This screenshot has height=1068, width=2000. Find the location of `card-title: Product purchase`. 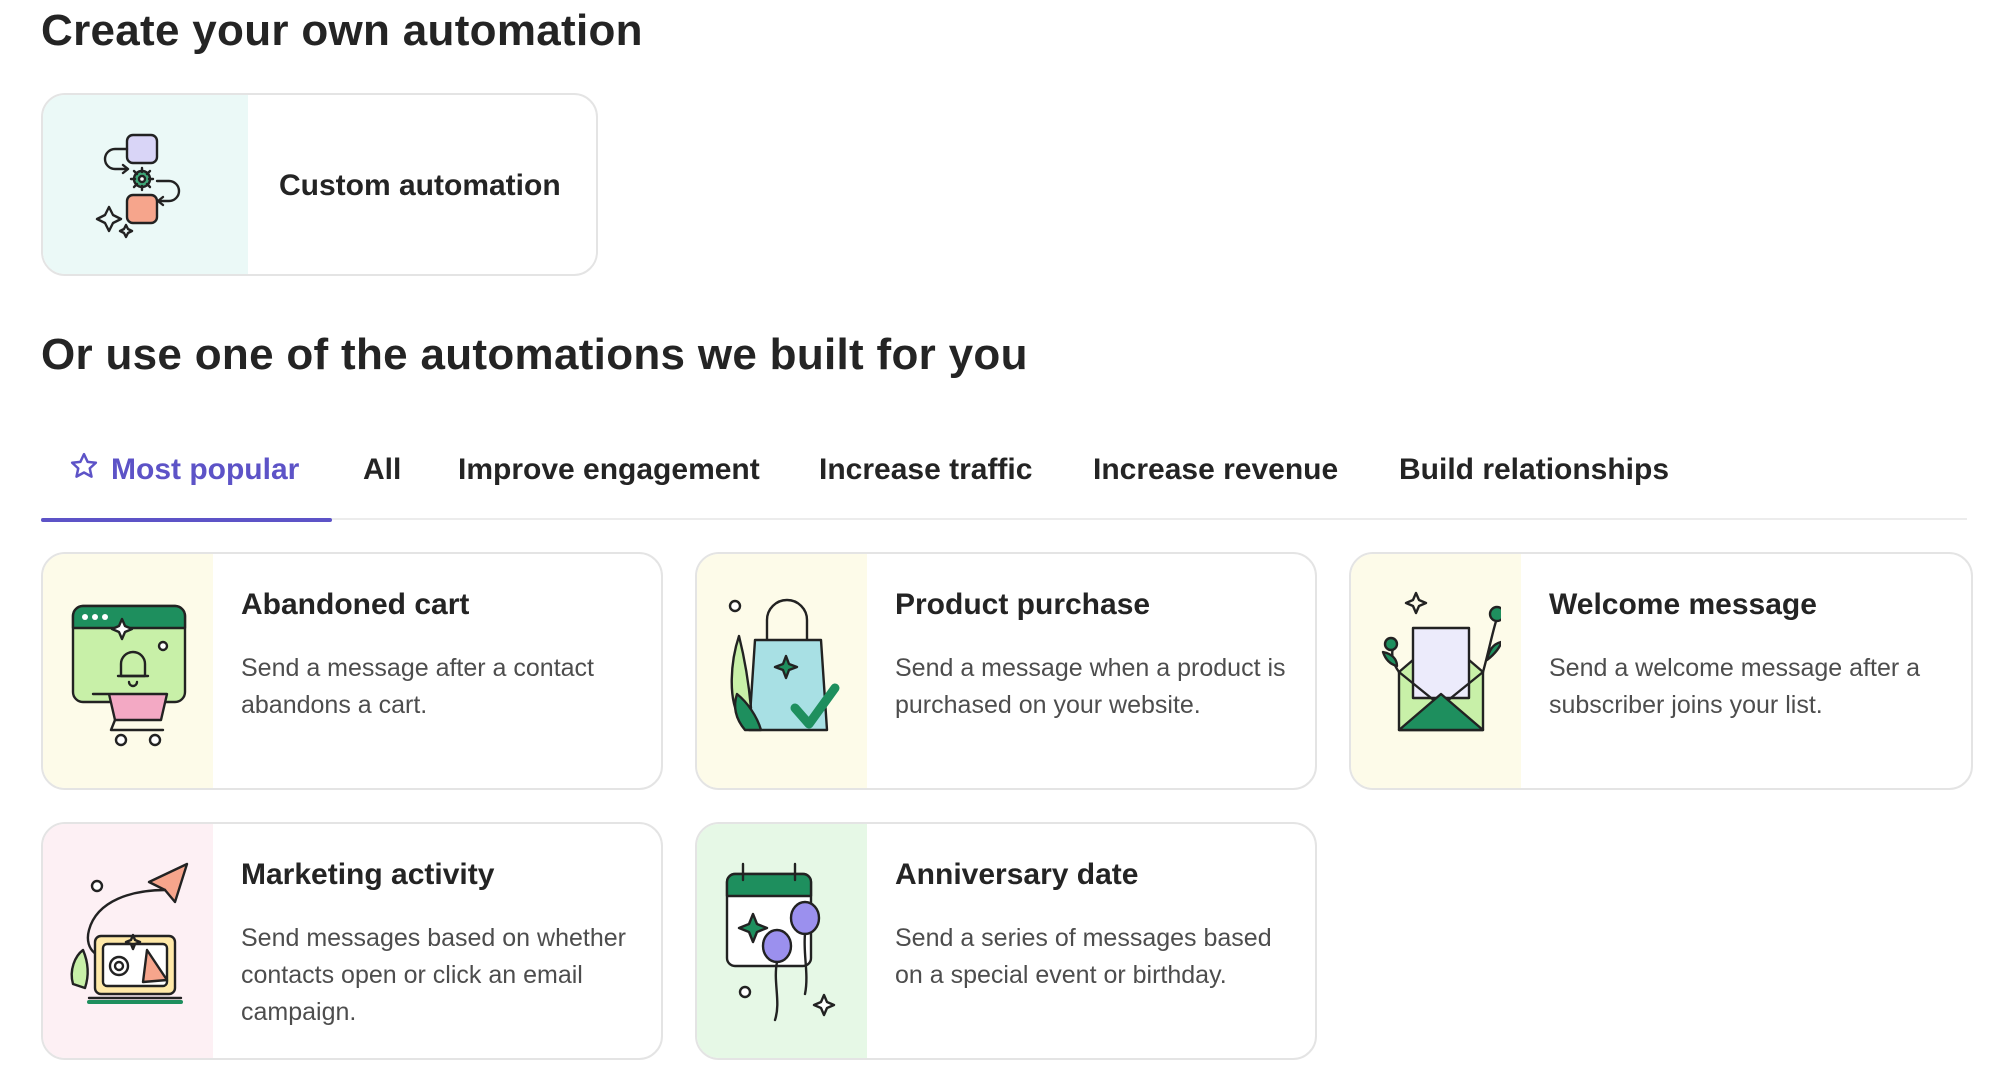

card-title: Product purchase is located at coordinates (1023, 604).